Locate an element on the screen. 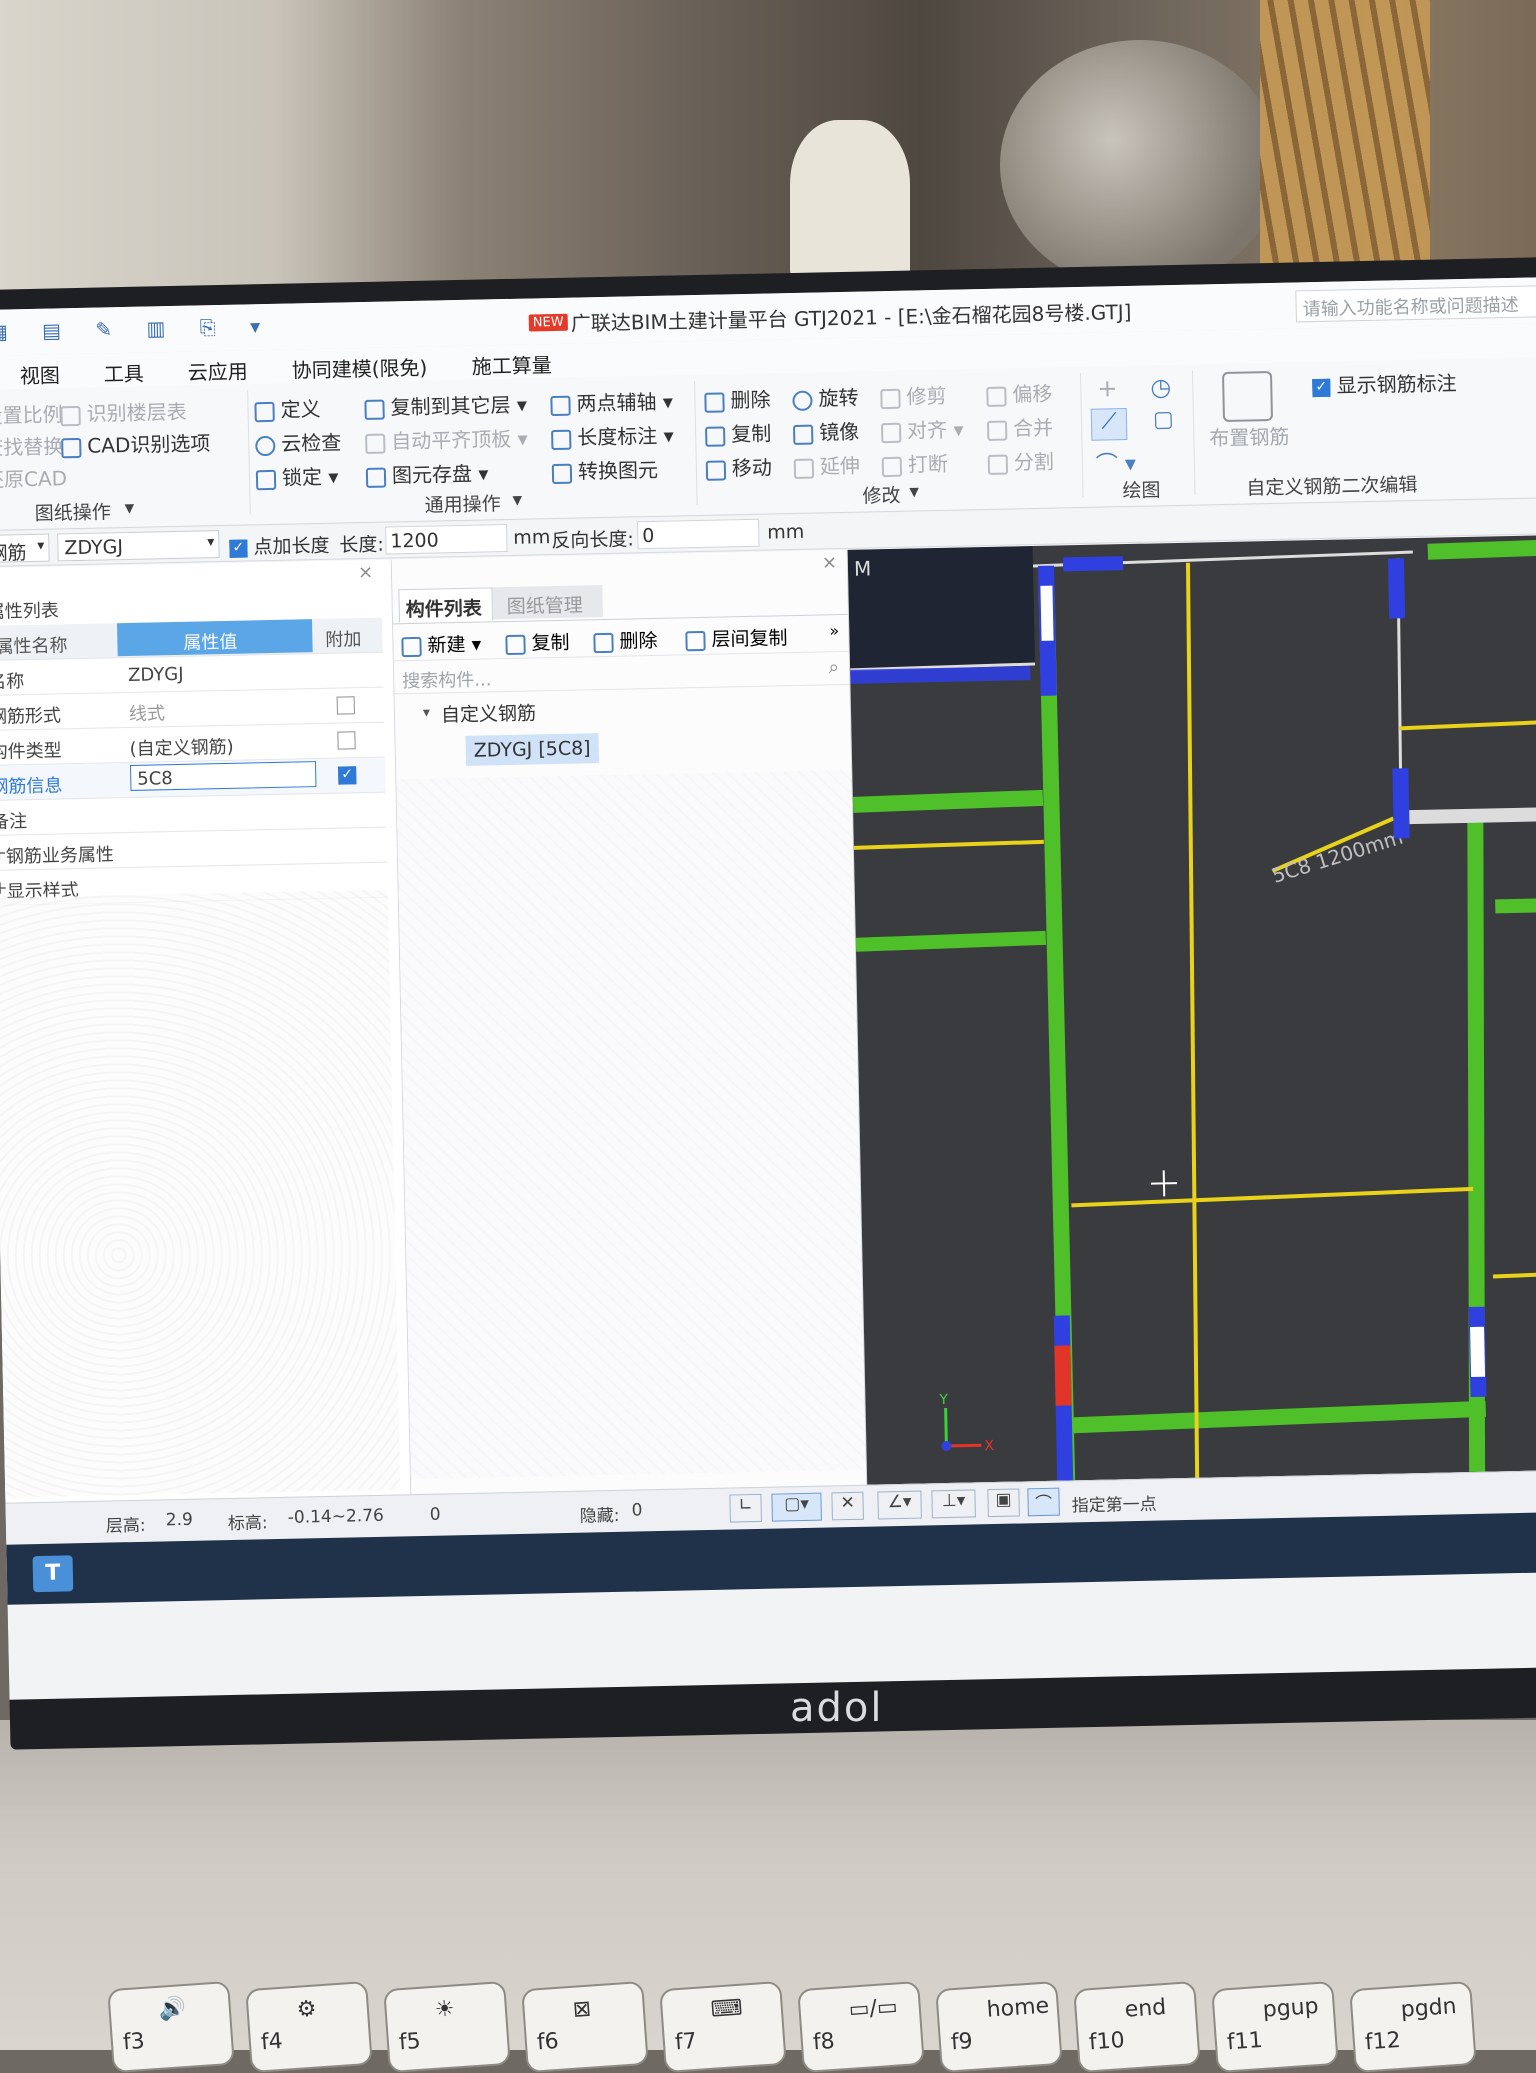 The height and width of the screenshot is (2073, 1536). convert-element-button: 转换图元 is located at coordinates (605, 469).